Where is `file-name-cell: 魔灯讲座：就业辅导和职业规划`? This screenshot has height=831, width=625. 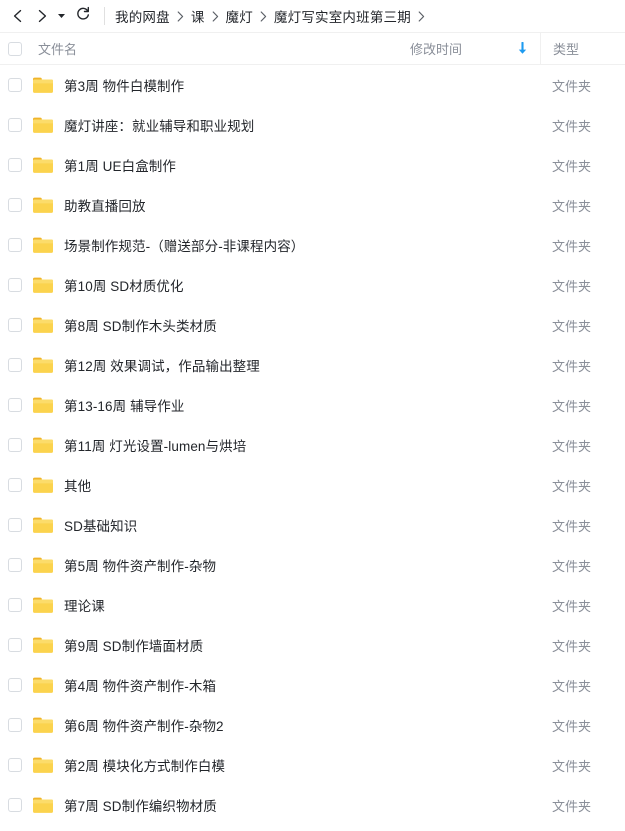
file-name-cell: 魔灯讲座：就业辅导和职业规划 is located at coordinates (219, 125).